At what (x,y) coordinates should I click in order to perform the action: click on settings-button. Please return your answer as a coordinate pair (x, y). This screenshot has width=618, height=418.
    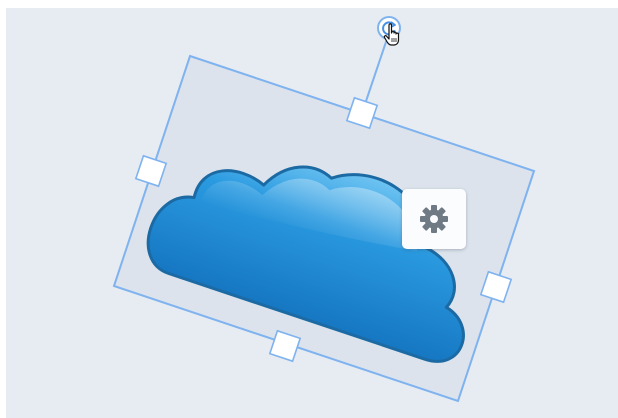
    Looking at the image, I should click on (434, 219).